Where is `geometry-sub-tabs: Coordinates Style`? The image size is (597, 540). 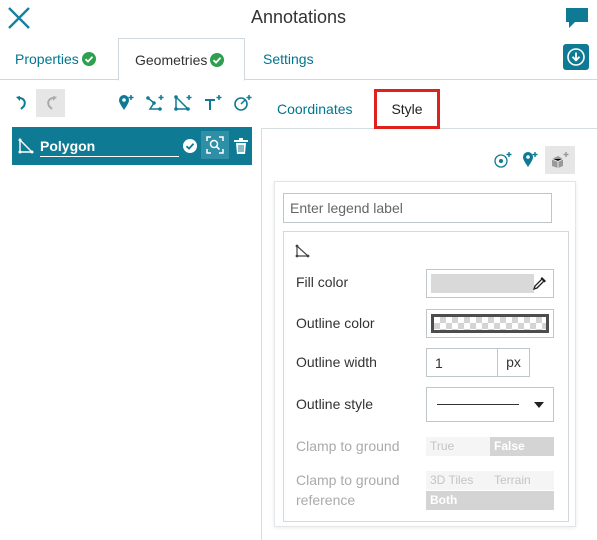 geometry-sub-tabs: Coordinates Style is located at coordinates (429, 109).